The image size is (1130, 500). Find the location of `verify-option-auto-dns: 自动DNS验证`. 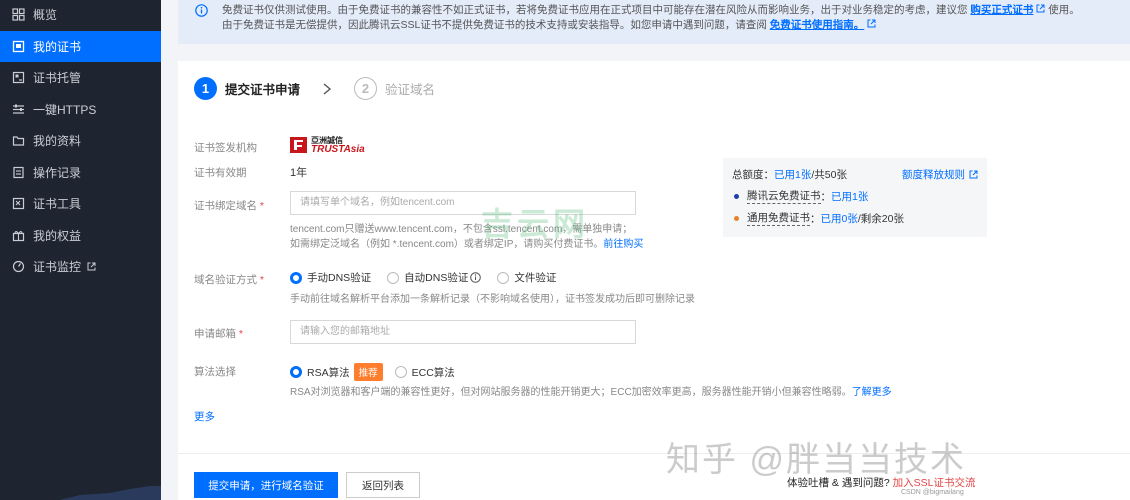

verify-option-auto-dns: 自动DNS验证 is located at coordinates (434, 277).